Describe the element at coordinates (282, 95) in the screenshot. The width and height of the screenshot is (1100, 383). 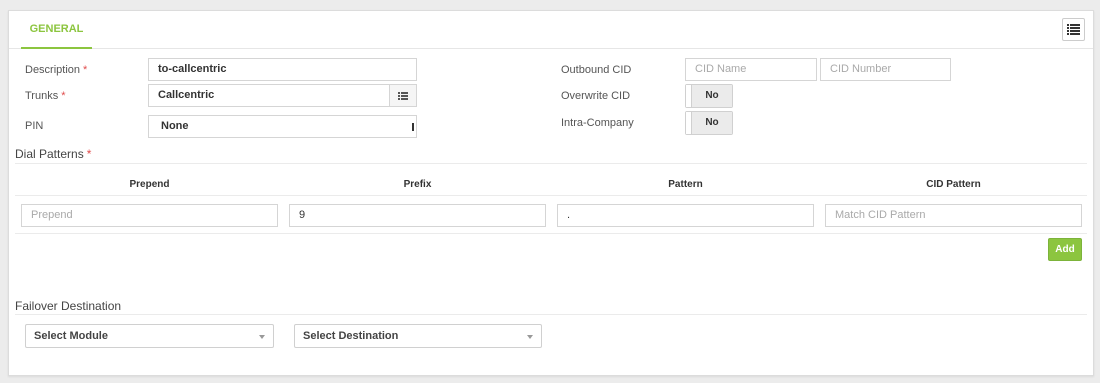
I see `trunks-input: Callcentric` at that location.